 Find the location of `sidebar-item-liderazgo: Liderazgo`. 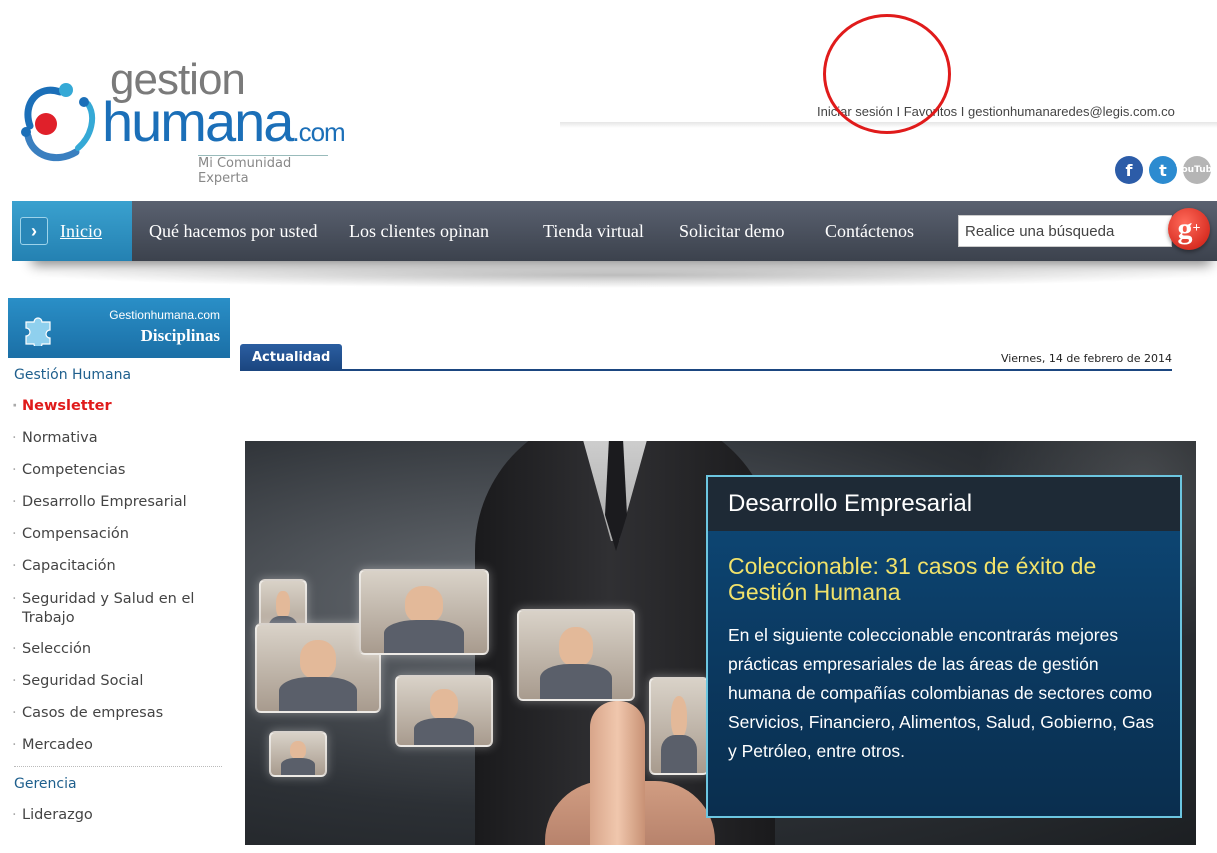

sidebar-item-liderazgo: Liderazgo is located at coordinates (119, 816).